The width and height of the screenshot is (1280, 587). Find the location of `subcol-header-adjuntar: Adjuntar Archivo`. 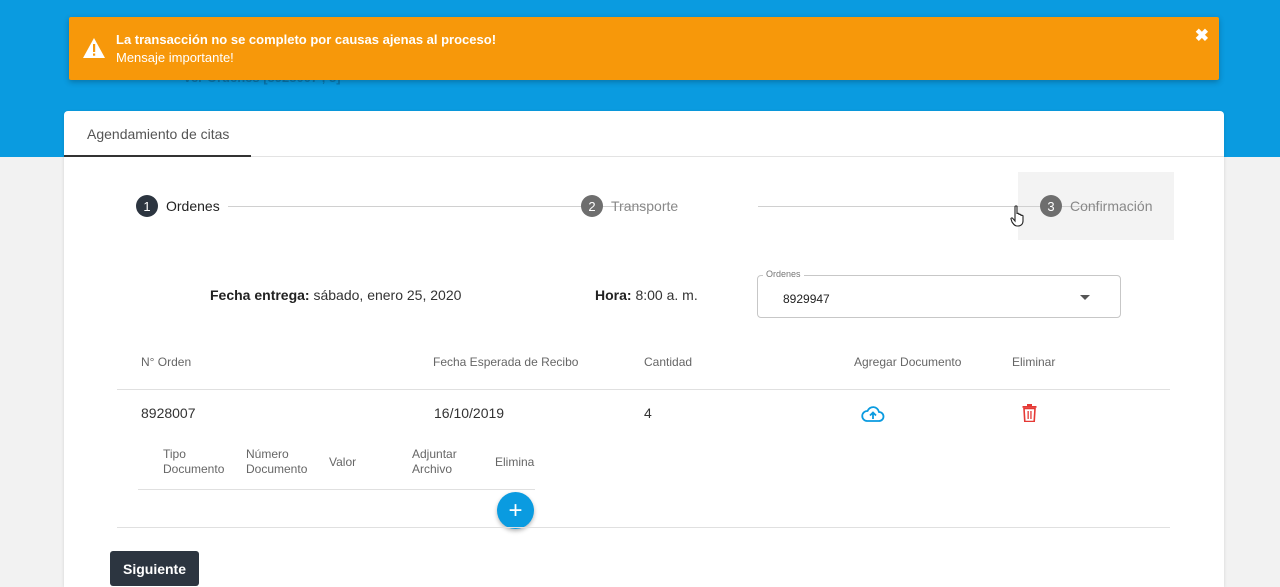

subcol-header-adjuntar: Adjuntar Archivo is located at coordinates (434, 462).